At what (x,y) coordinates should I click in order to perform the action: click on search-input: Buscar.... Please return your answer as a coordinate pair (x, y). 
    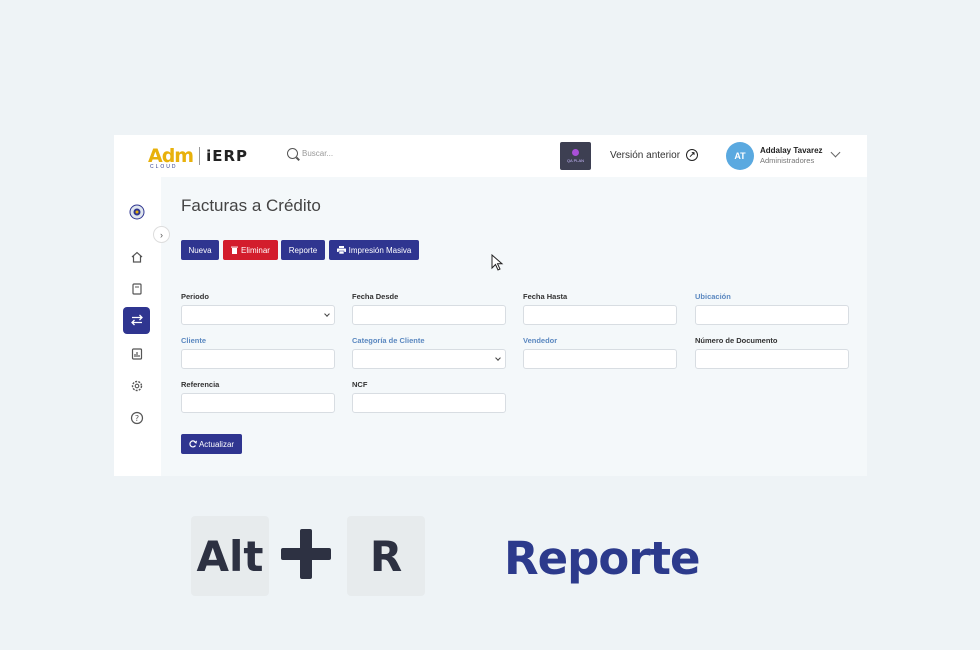
    Looking at the image, I should click on (317, 153).